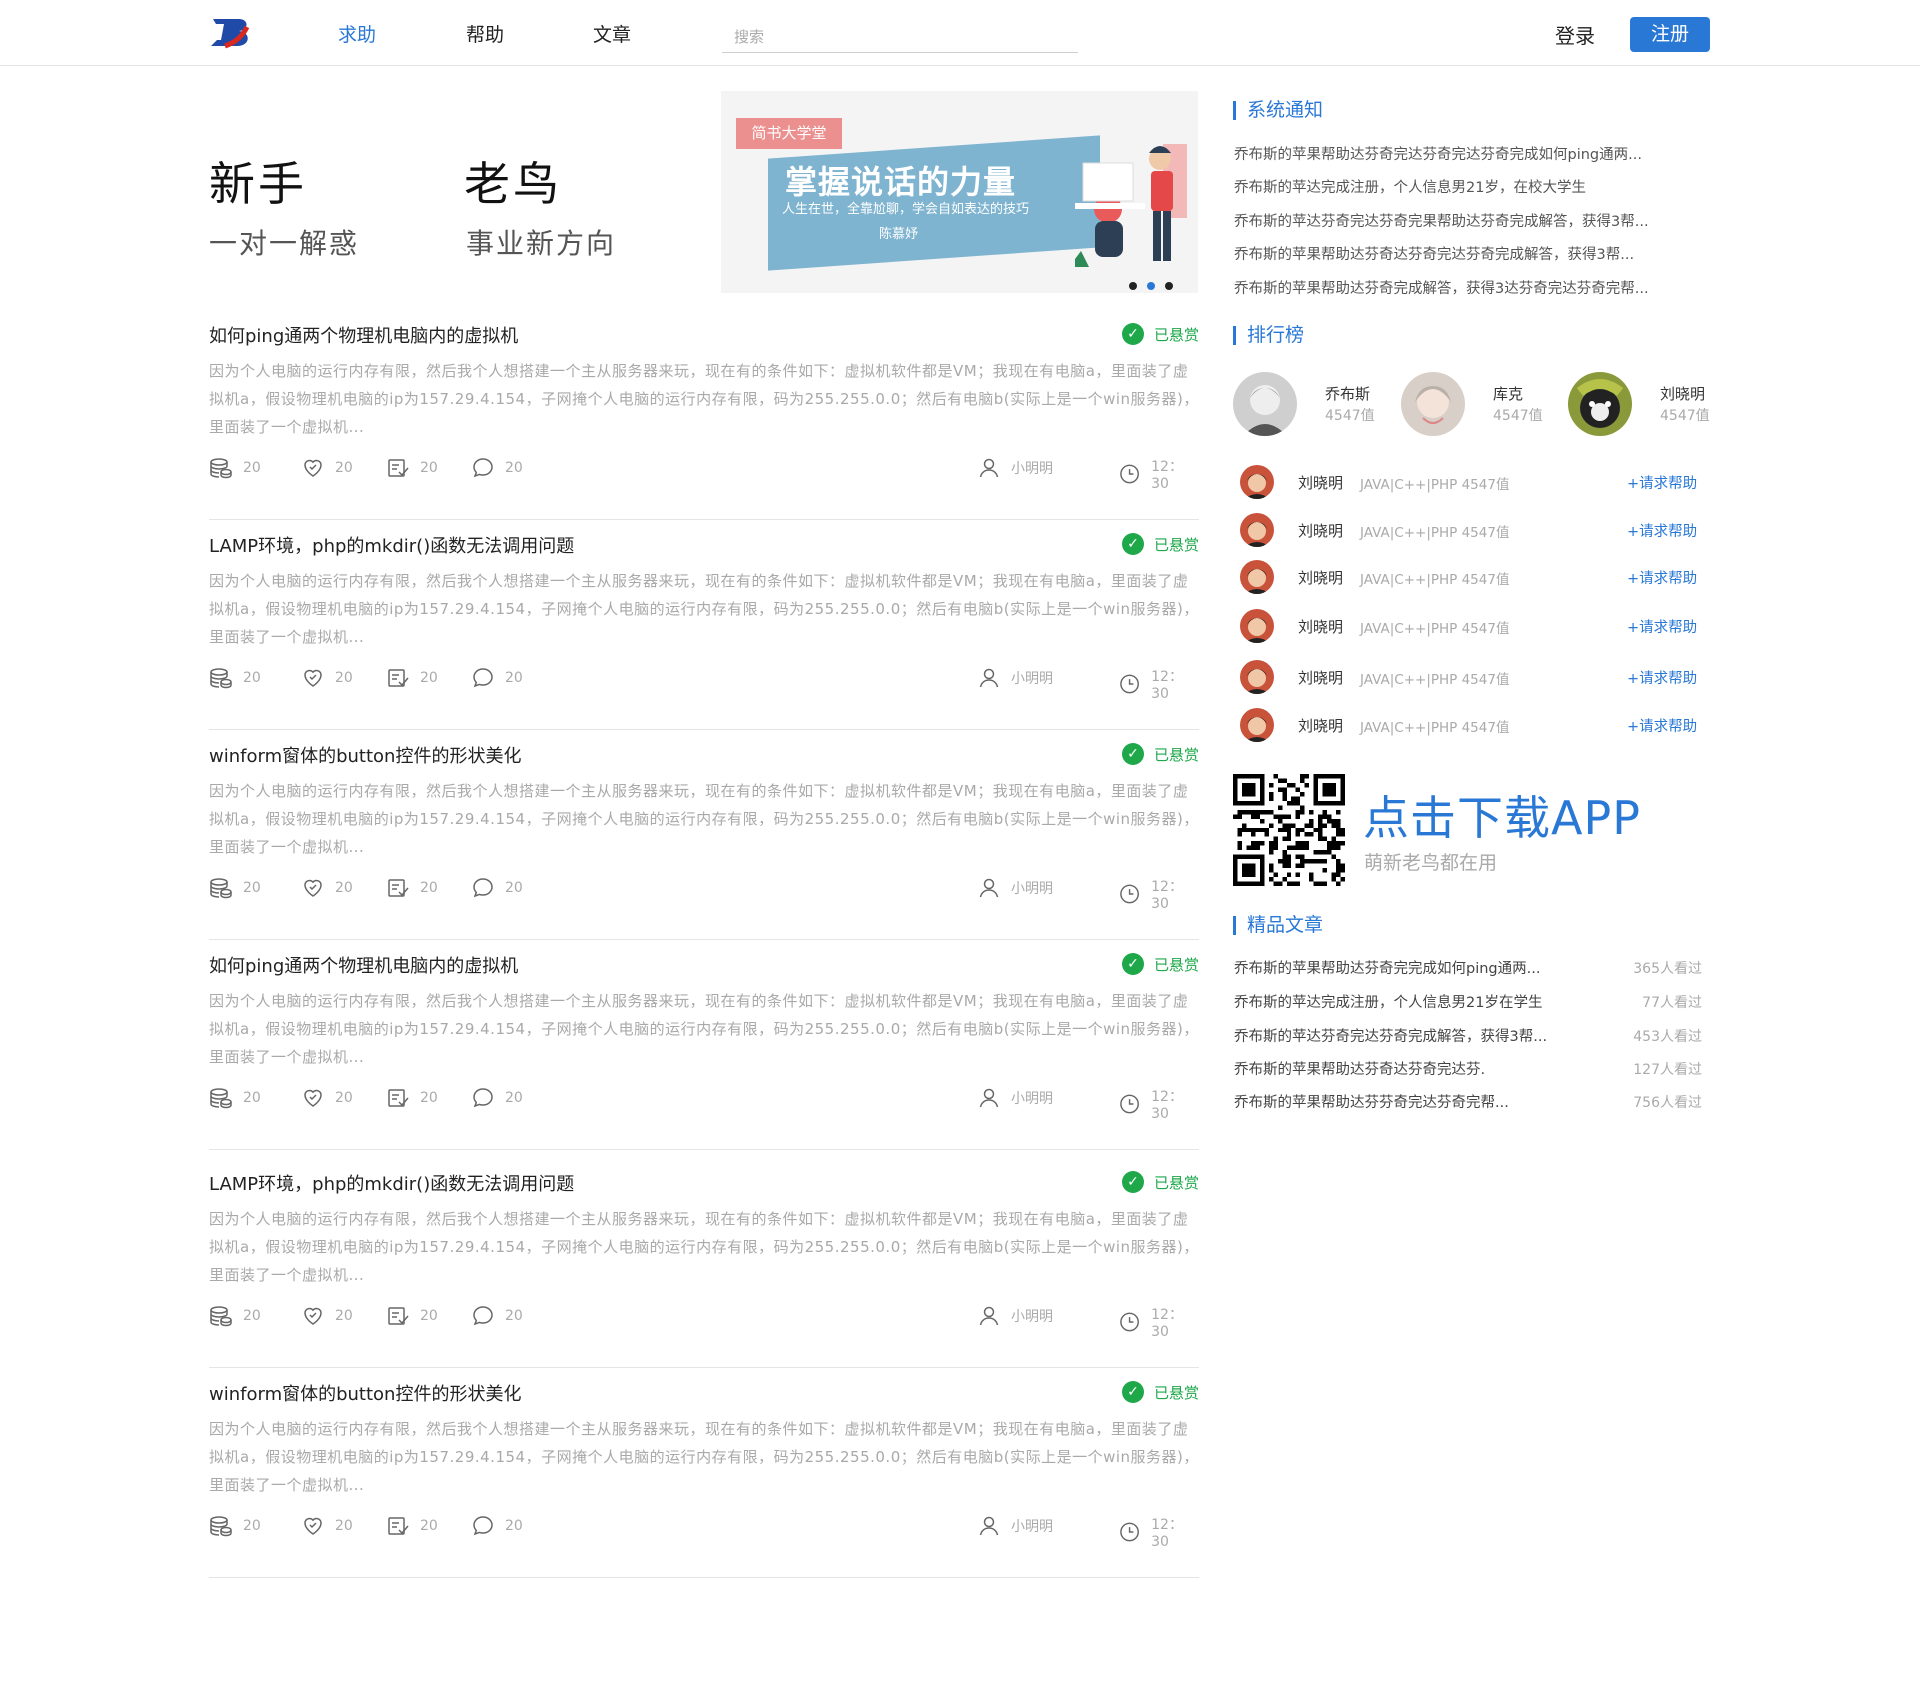 The height and width of the screenshot is (1692, 1920). Describe the element at coordinates (612, 33) in the screenshot. I see `nav-item-articles: 文章` at that location.